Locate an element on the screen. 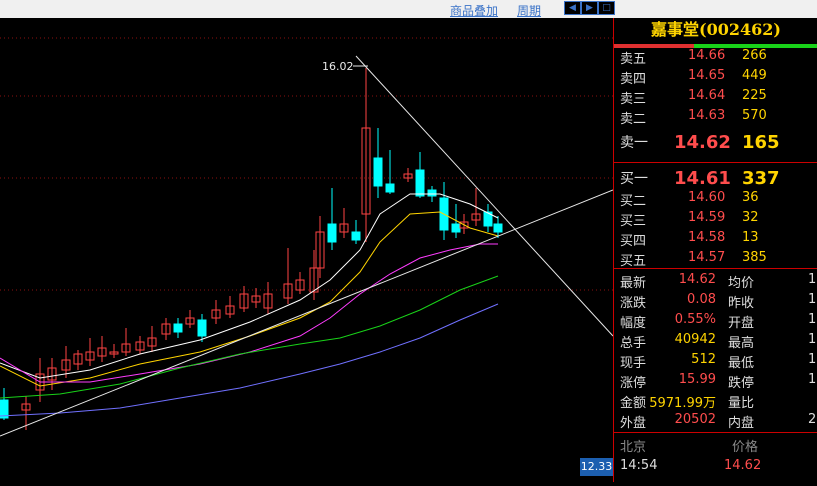 Image resolution: width=817 pixels, height=486 pixels. bid-volume: 13 is located at coordinates (750, 237).